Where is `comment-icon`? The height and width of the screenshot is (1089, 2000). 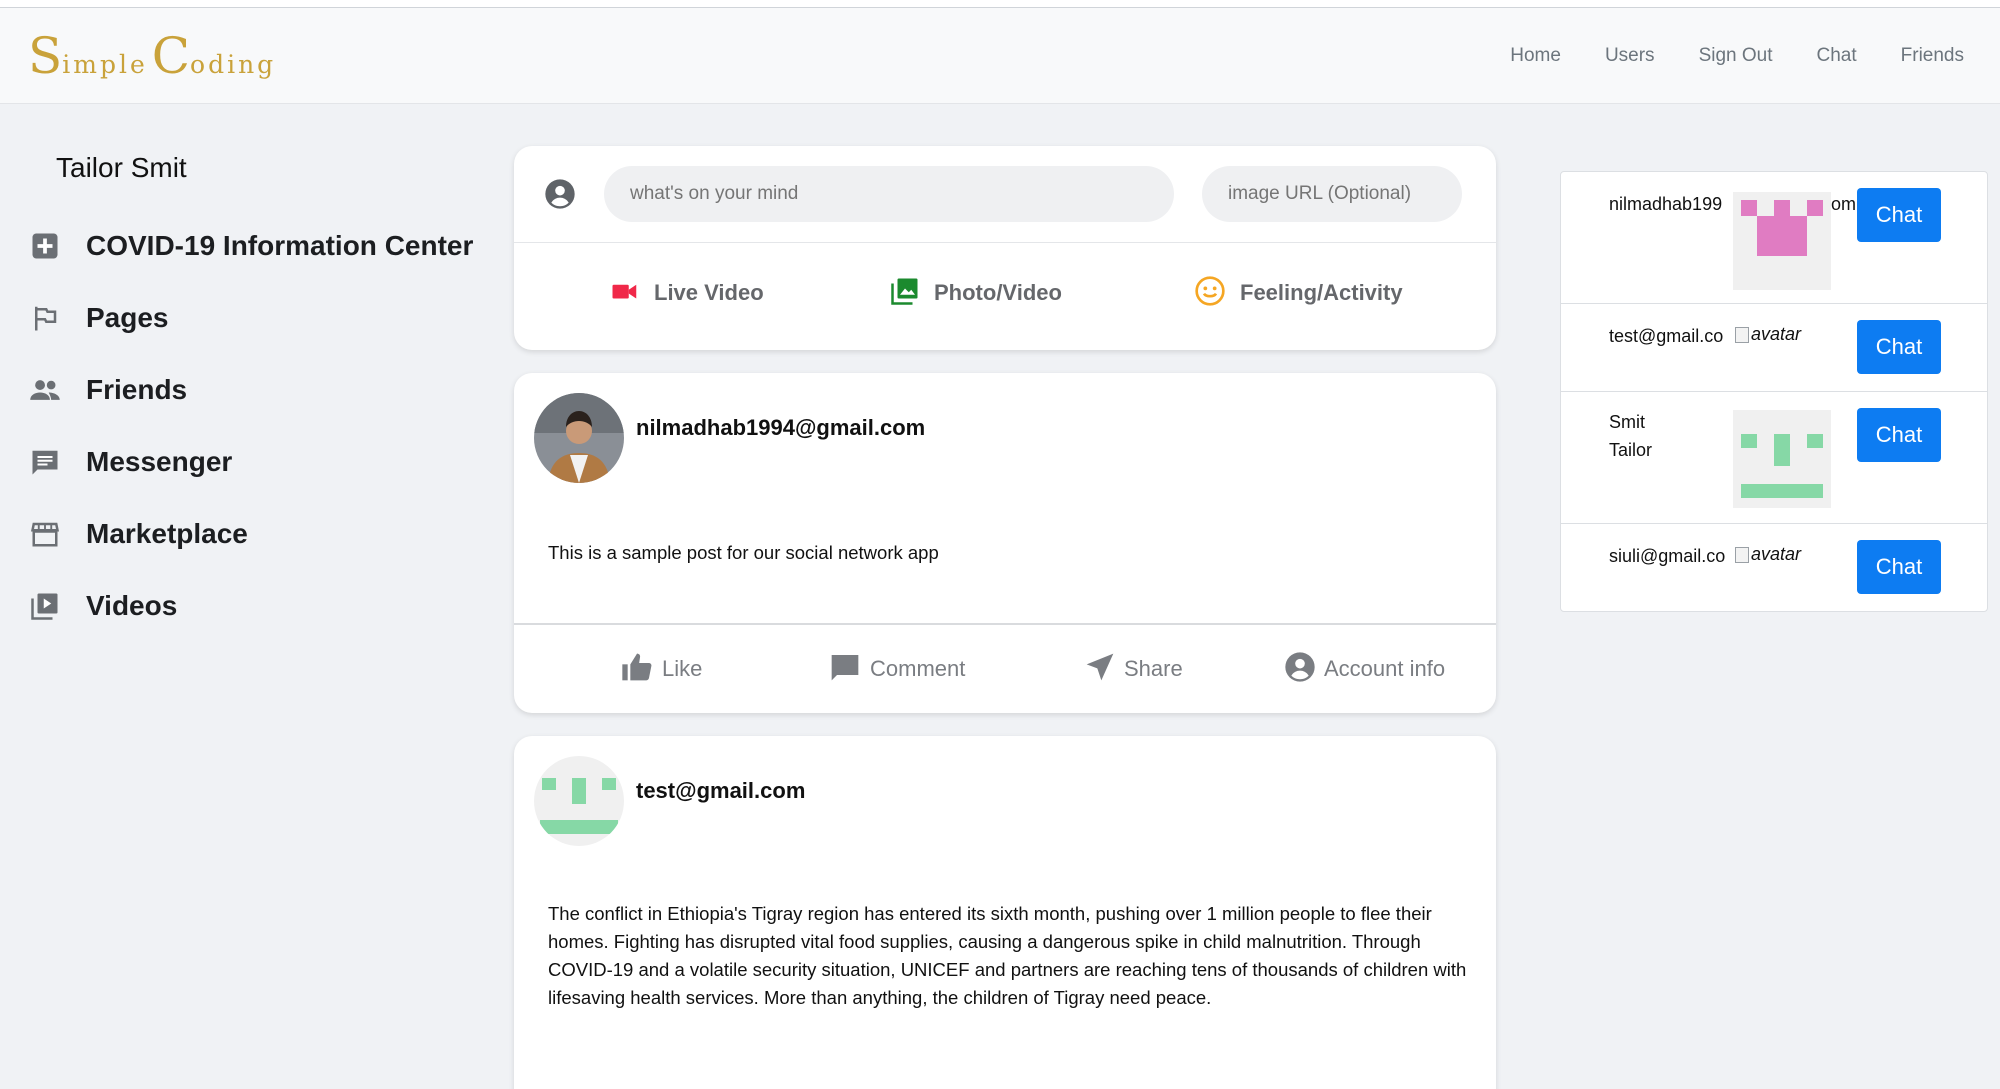
comment-icon is located at coordinates (845, 669).